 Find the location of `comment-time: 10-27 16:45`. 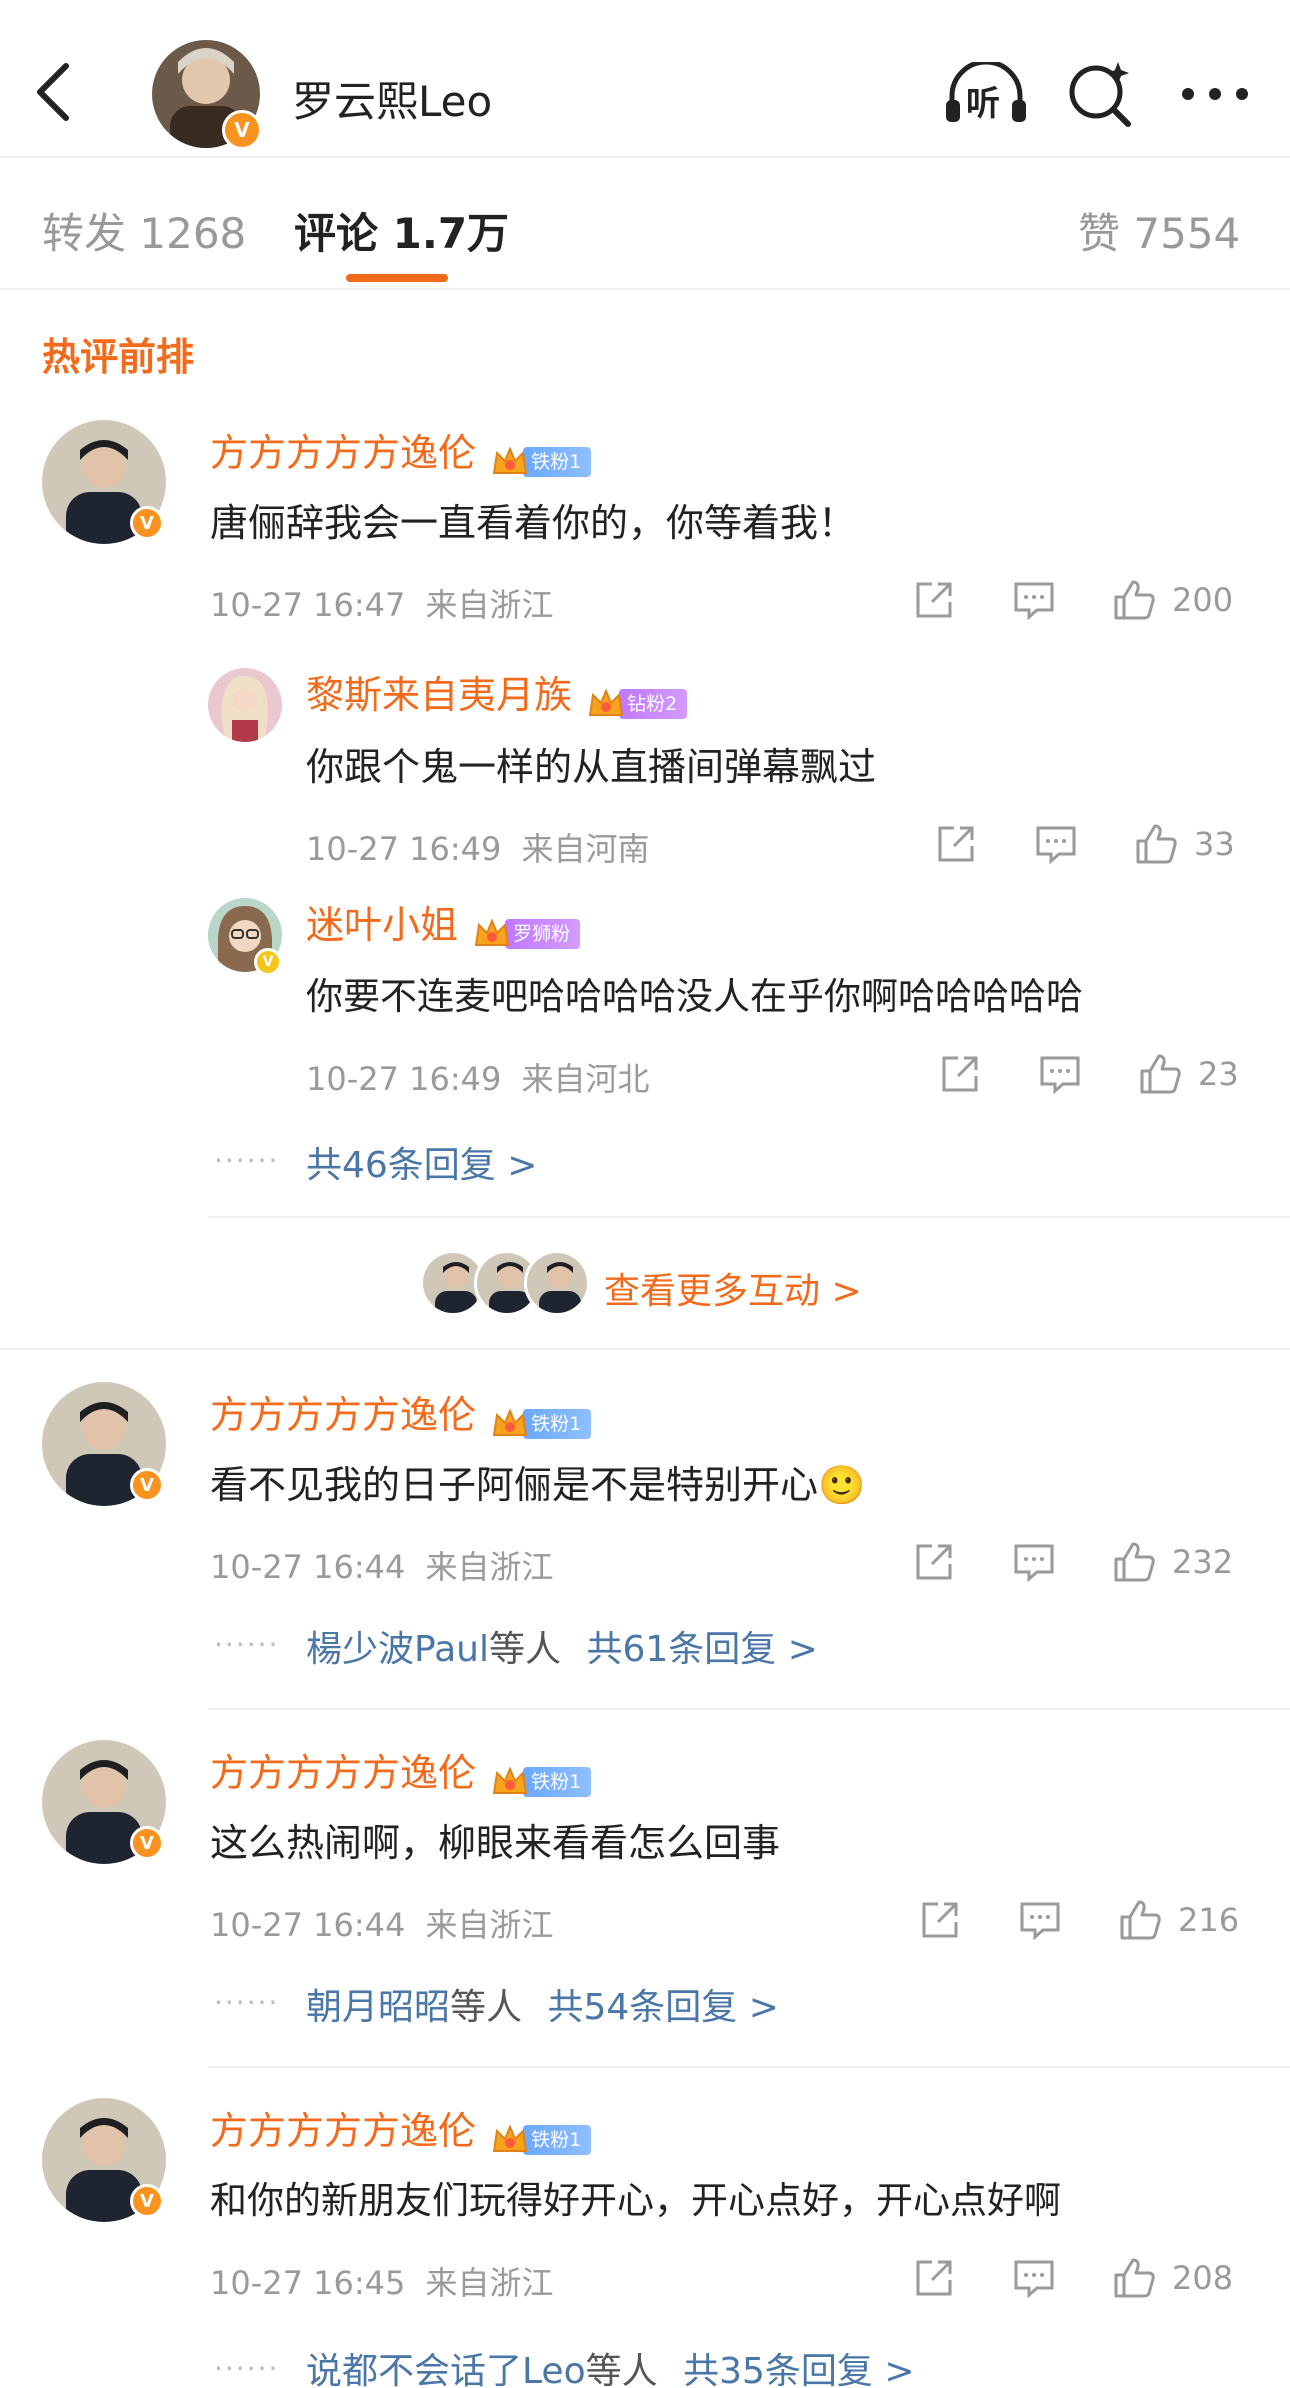

comment-time: 10-27 16:45 is located at coordinates (308, 2283).